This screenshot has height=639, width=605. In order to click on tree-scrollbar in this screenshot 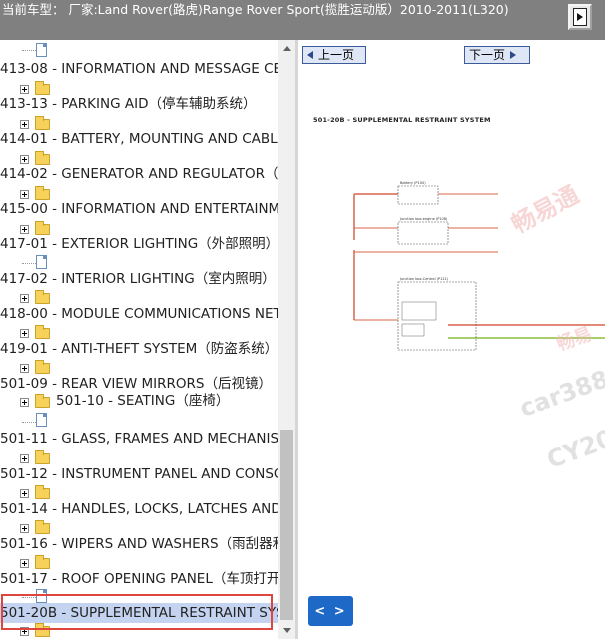, I will do `click(286, 339)`.